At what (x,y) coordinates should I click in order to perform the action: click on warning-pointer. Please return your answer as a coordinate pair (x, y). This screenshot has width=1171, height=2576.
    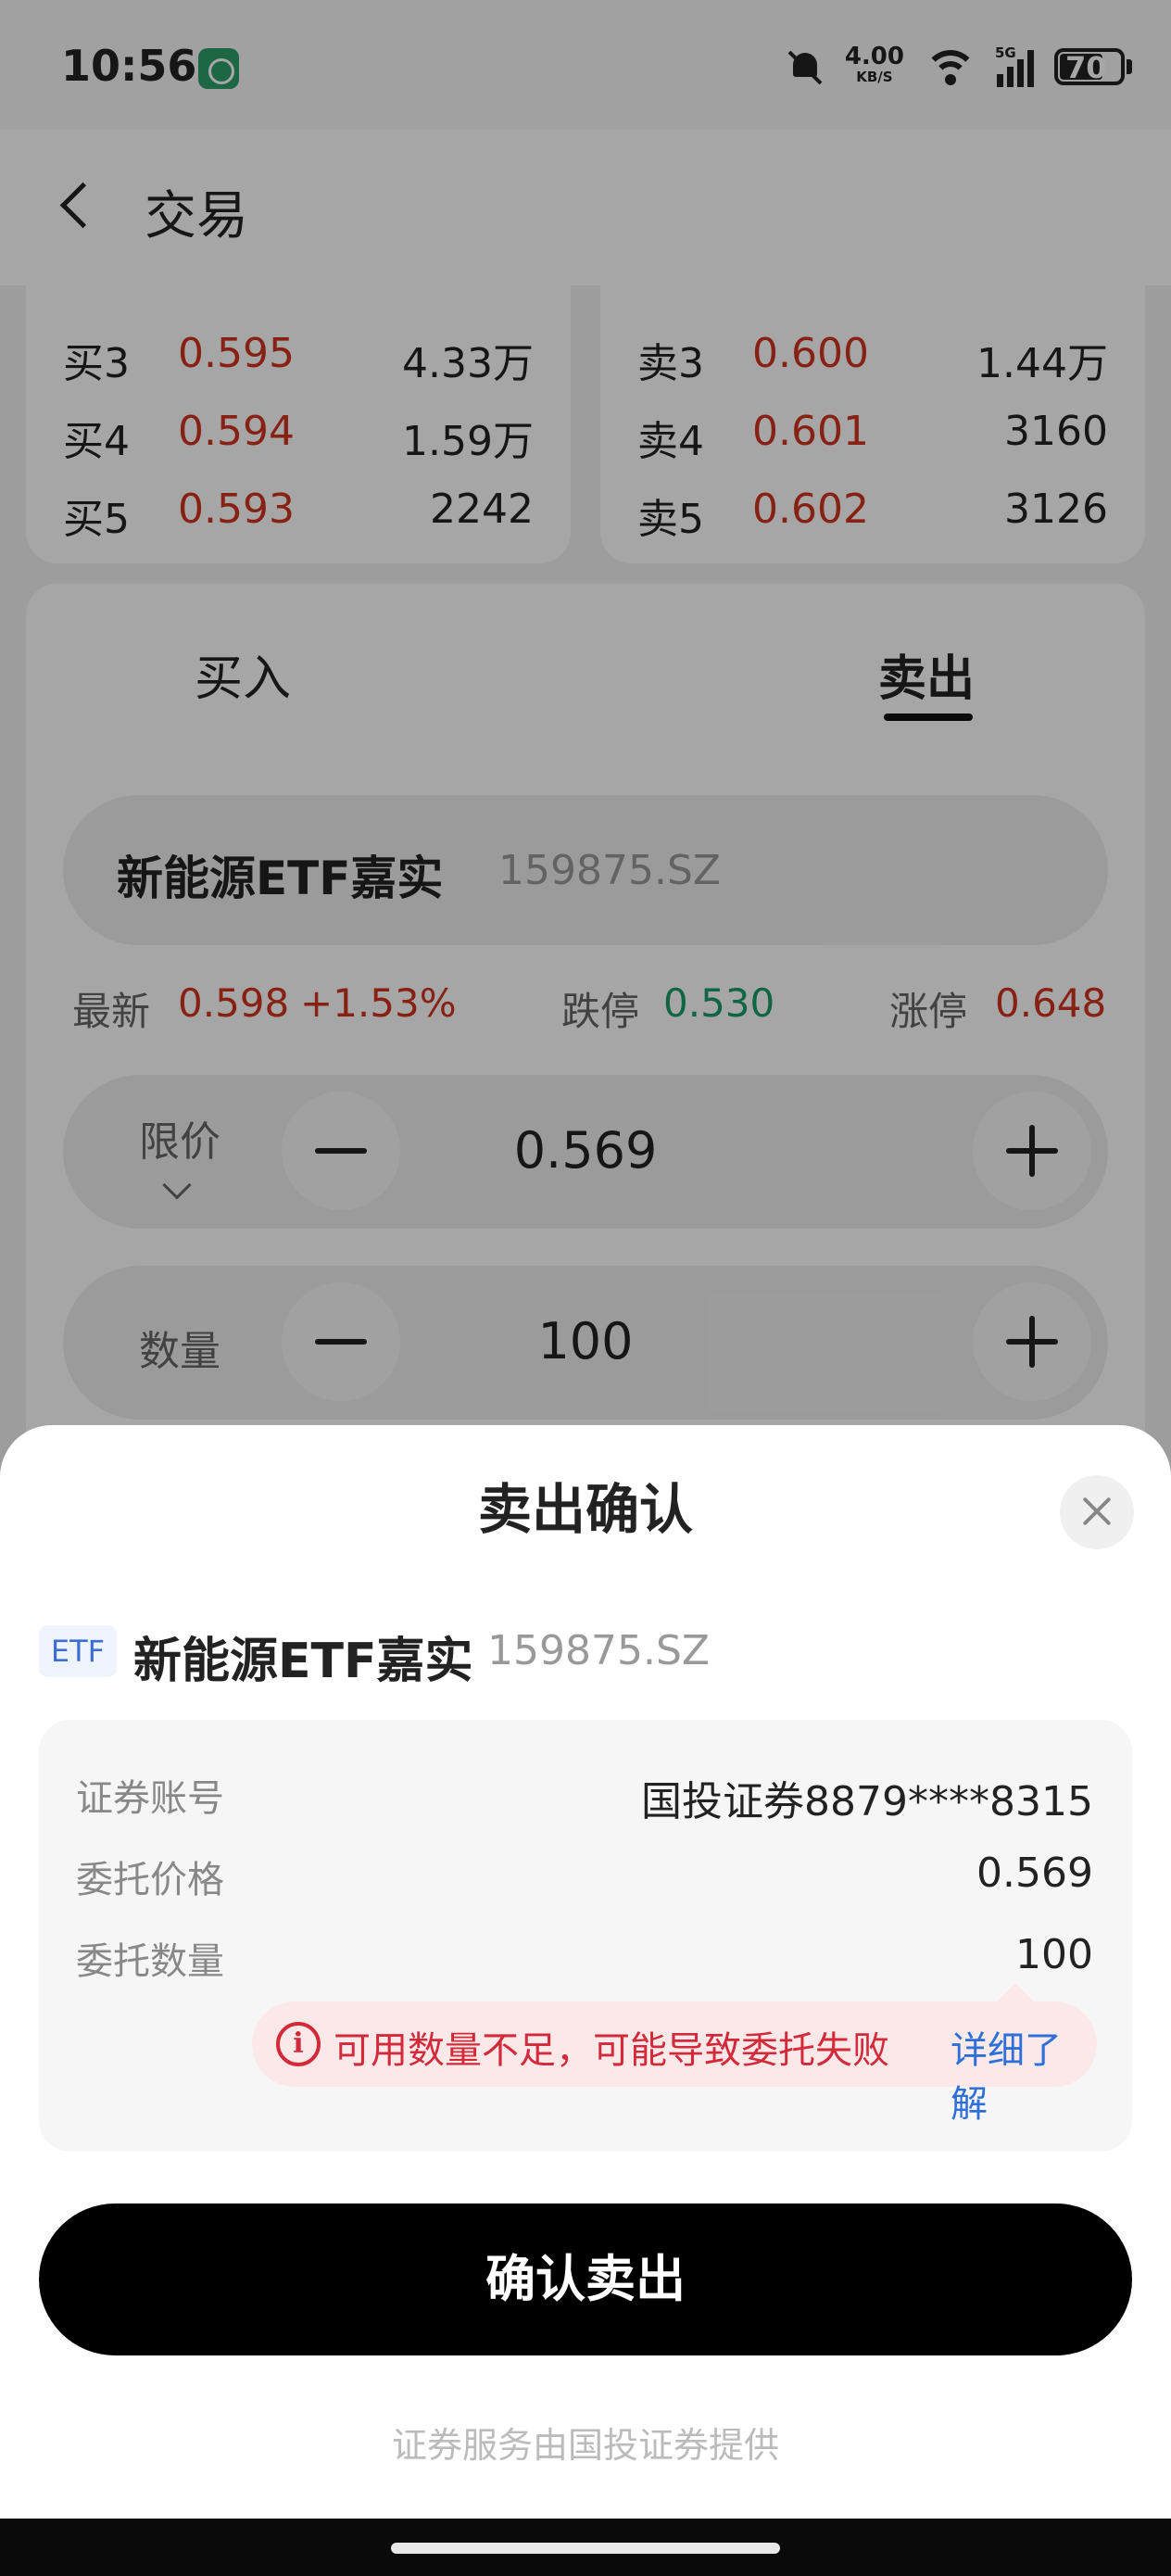
    Looking at the image, I should click on (1016, 2001).